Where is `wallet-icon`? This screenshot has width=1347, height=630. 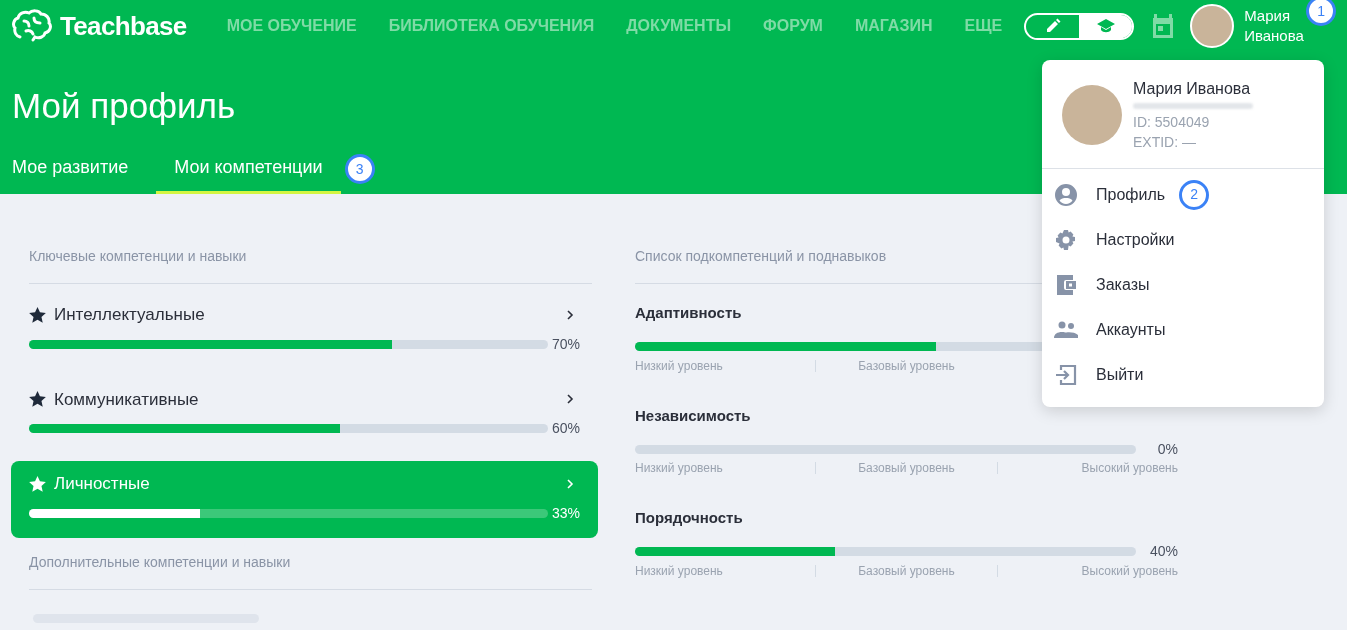 wallet-icon is located at coordinates (1066, 284).